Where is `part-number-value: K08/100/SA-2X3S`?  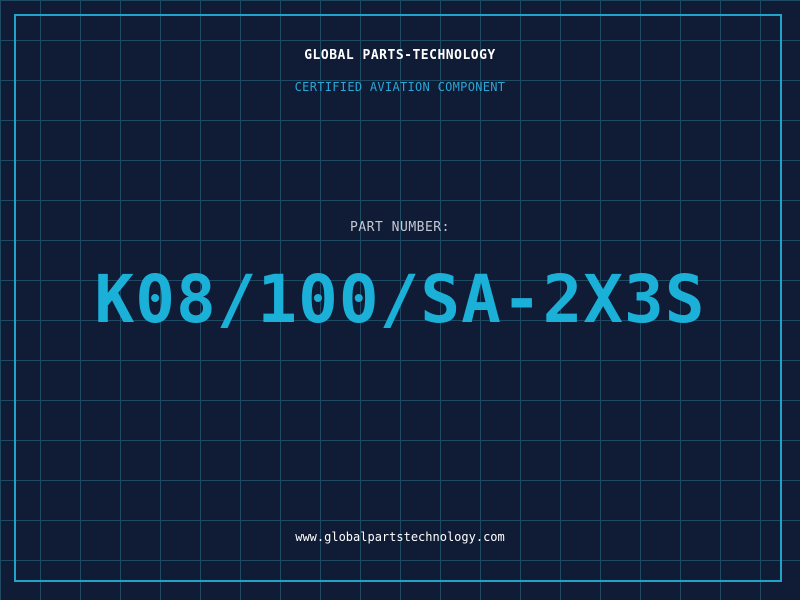 part-number-value: K08/100/SA-2X3S is located at coordinates (400, 299).